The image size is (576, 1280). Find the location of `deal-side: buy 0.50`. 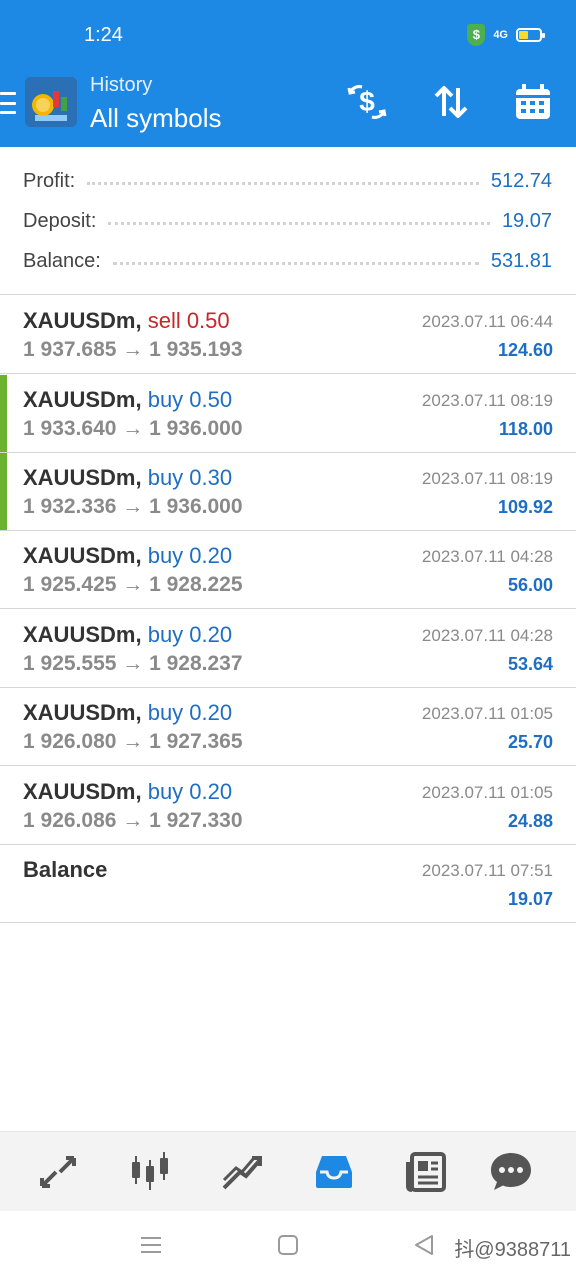

deal-side: buy 0.50 is located at coordinates (190, 399).